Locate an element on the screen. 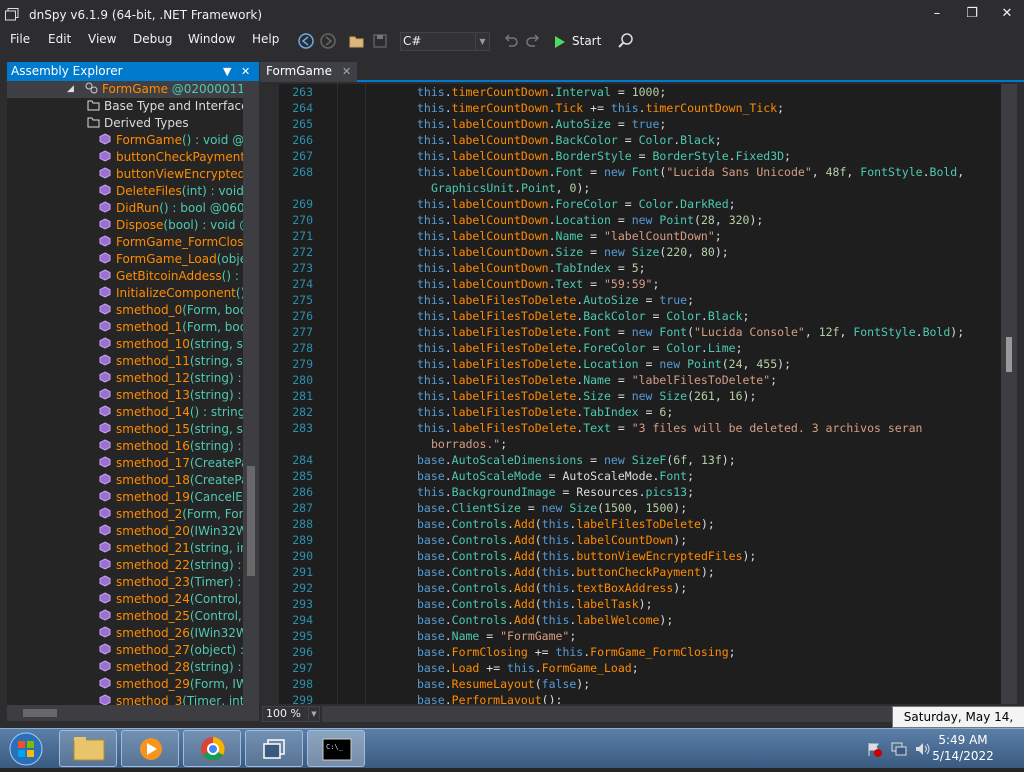 This screenshot has width=1024, height=772. tree-item: smethod_18(CreatePa is located at coordinates (125, 480).